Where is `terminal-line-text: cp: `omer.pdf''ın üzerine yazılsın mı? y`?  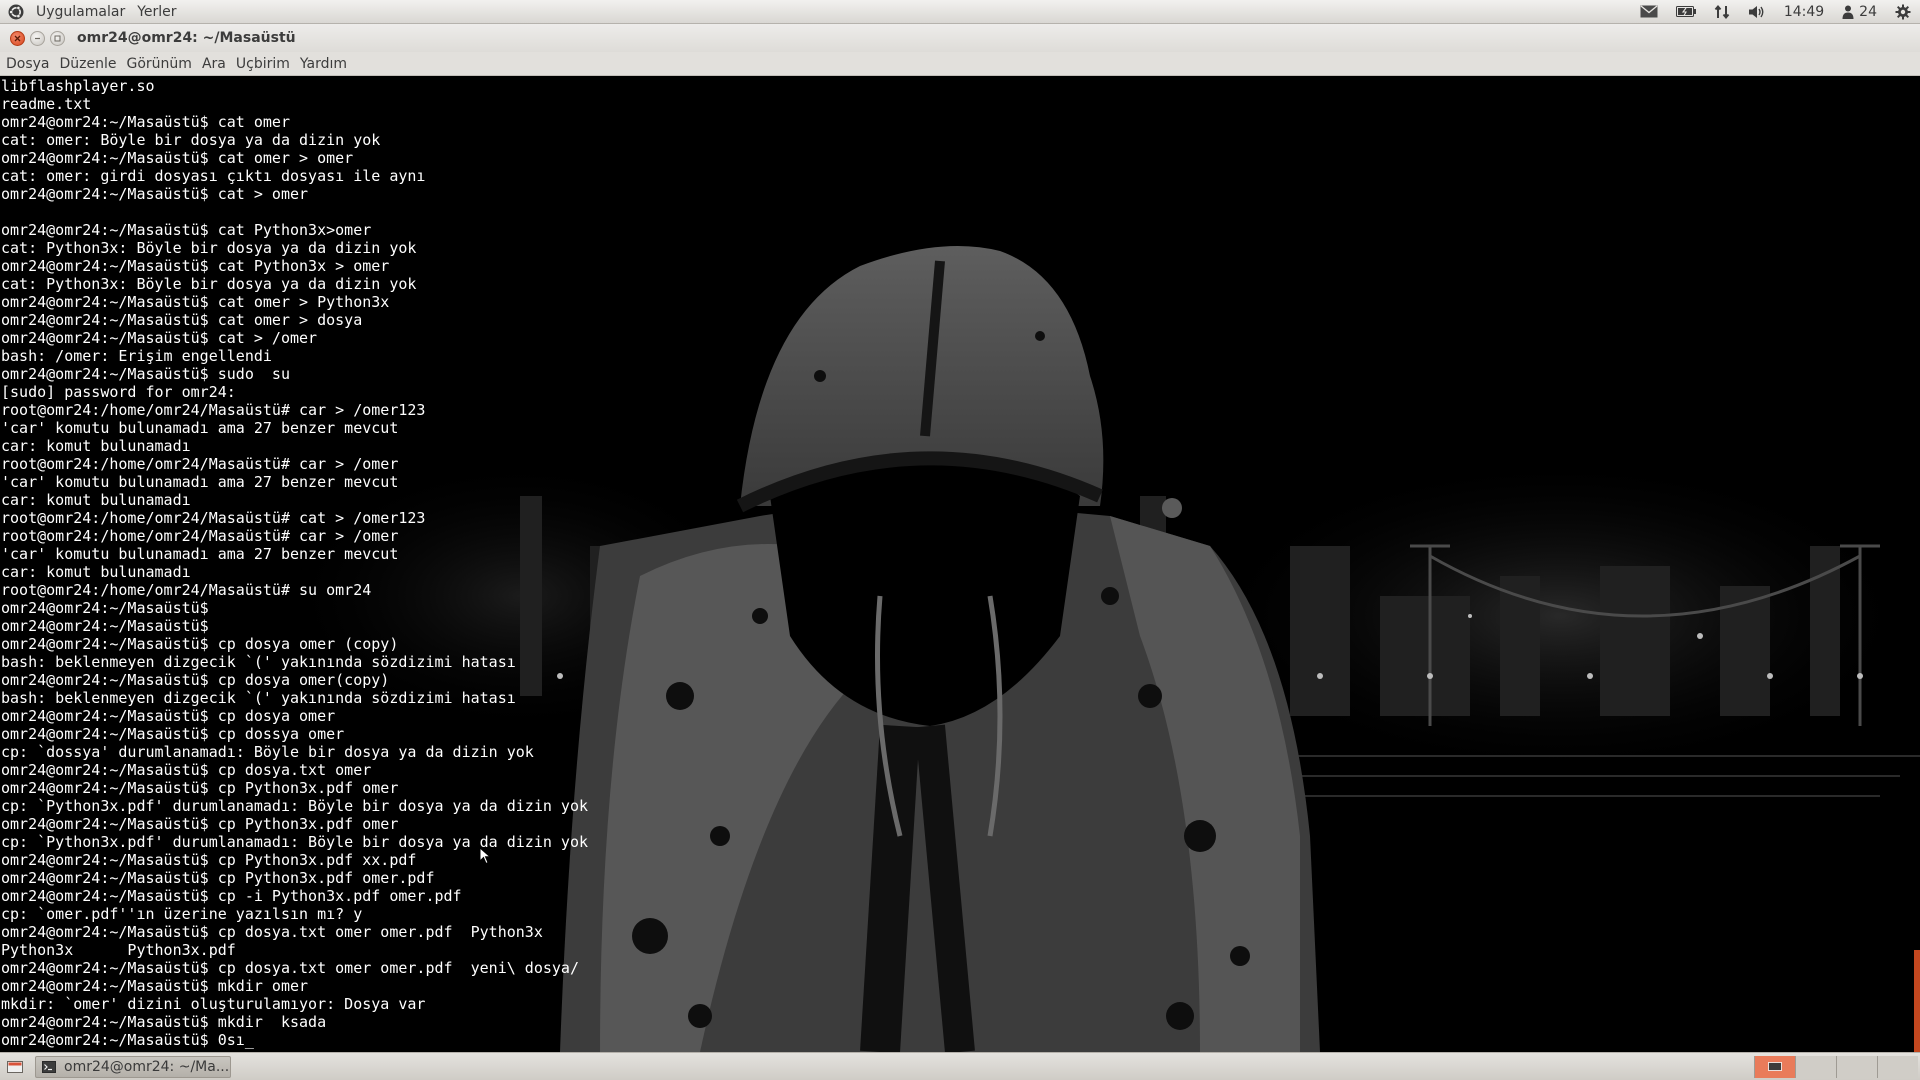 terminal-line-text: cp: `omer.pdf''ın üzerine yazılsın mı? y is located at coordinates (182, 914).